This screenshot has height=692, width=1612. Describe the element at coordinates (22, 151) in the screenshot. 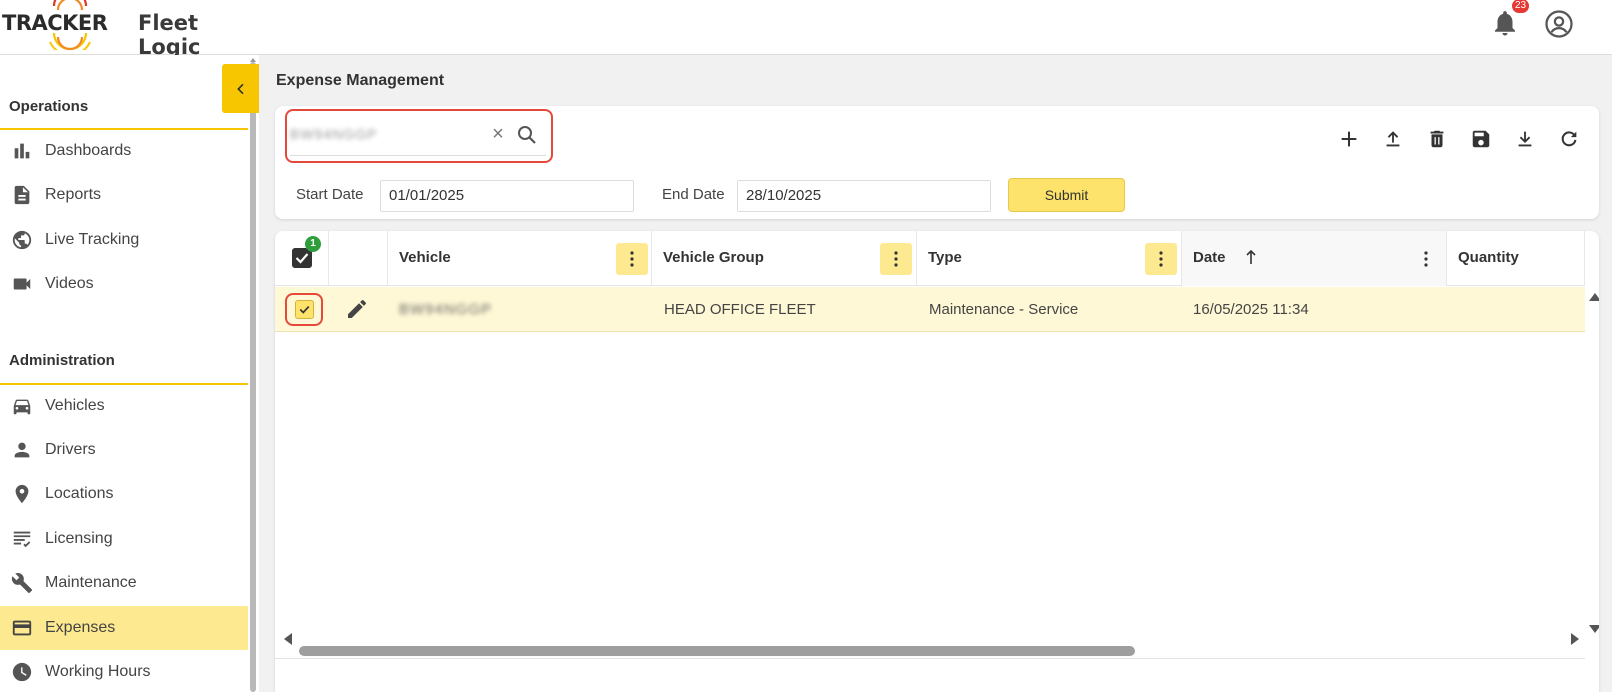

I see `bar-chart-icon` at that location.